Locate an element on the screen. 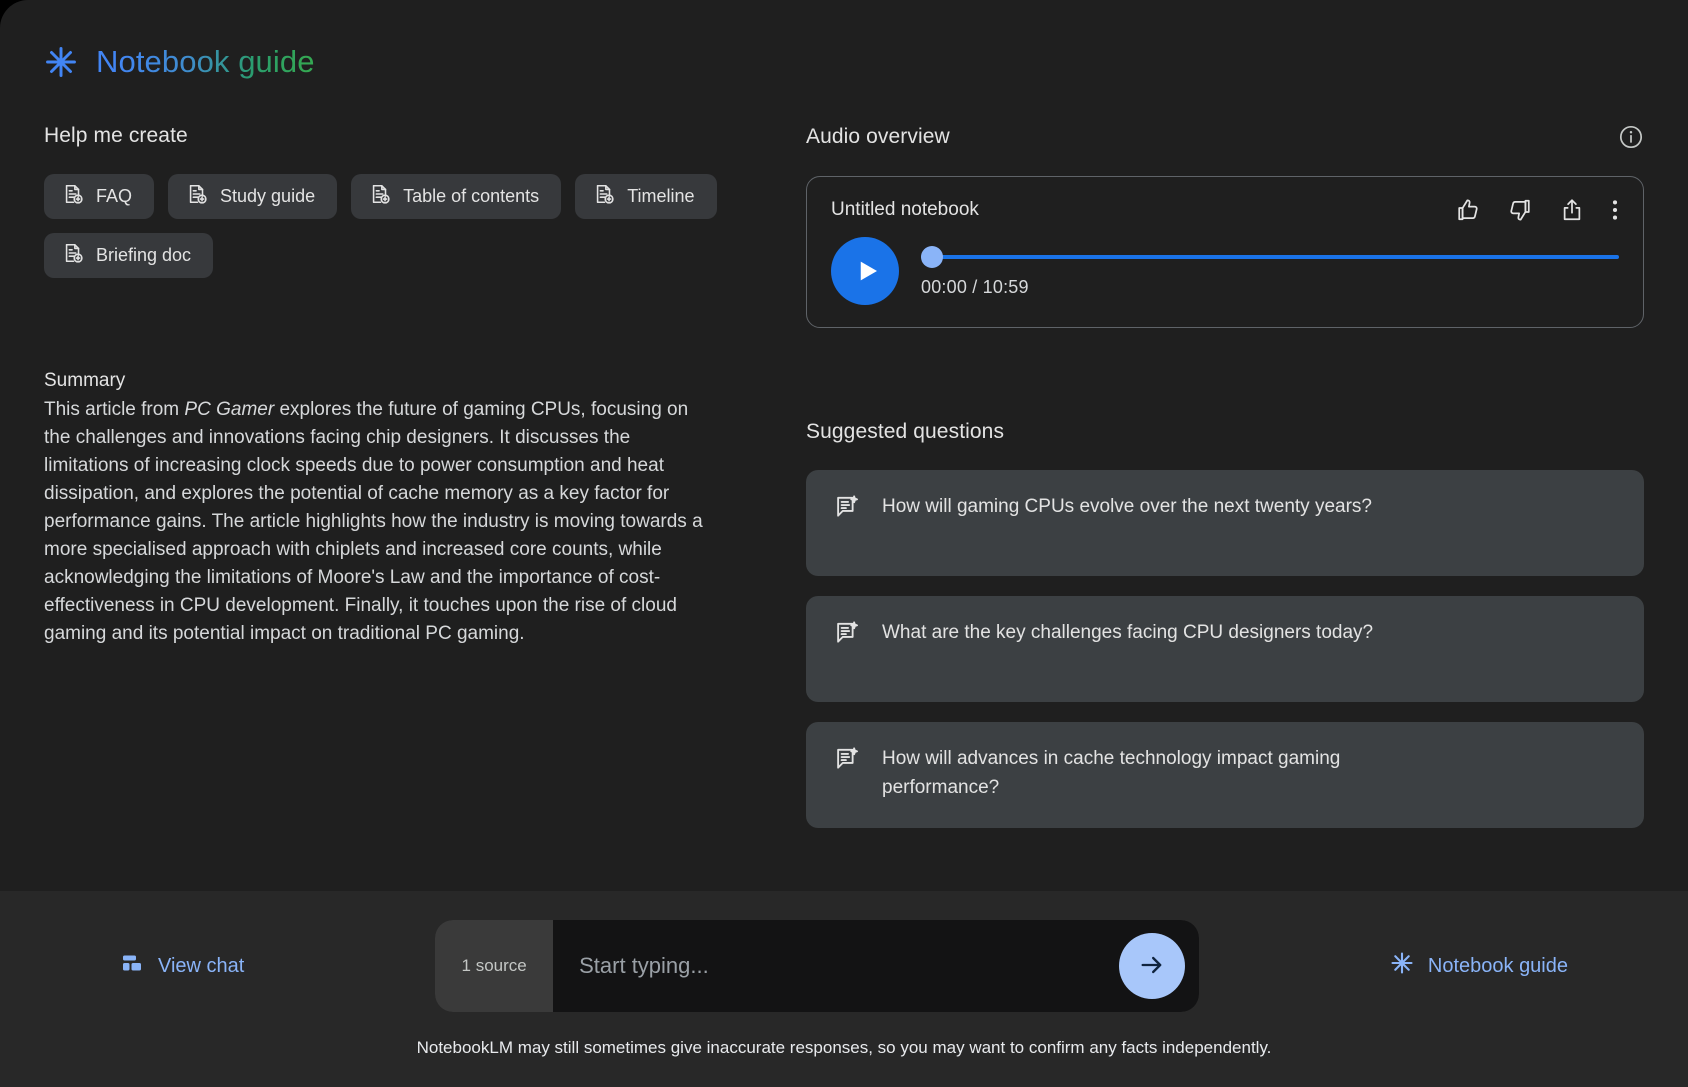 This screenshot has height=1087, width=1688. notebook-guide-button: Notebook guide is located at coordinates (1479, 966).